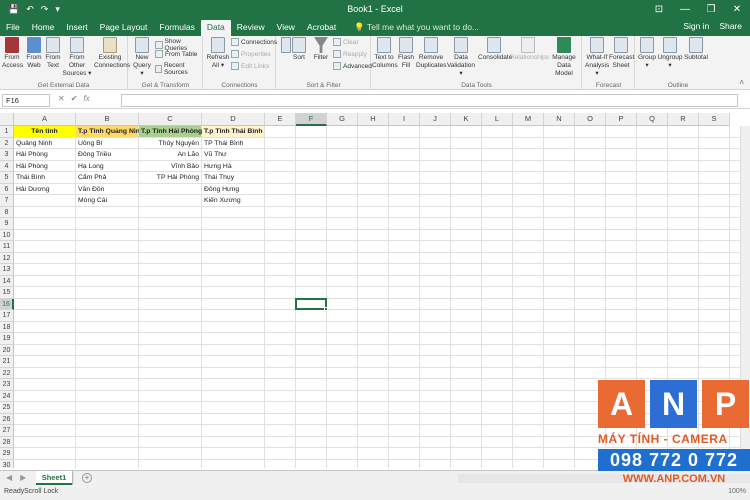 The width and height of the screenshot is (750, 500). What do you see at coordinates (12, 53) in the screenshot?
I see `from-access-button: From Access` at bounding box center [12, 53].